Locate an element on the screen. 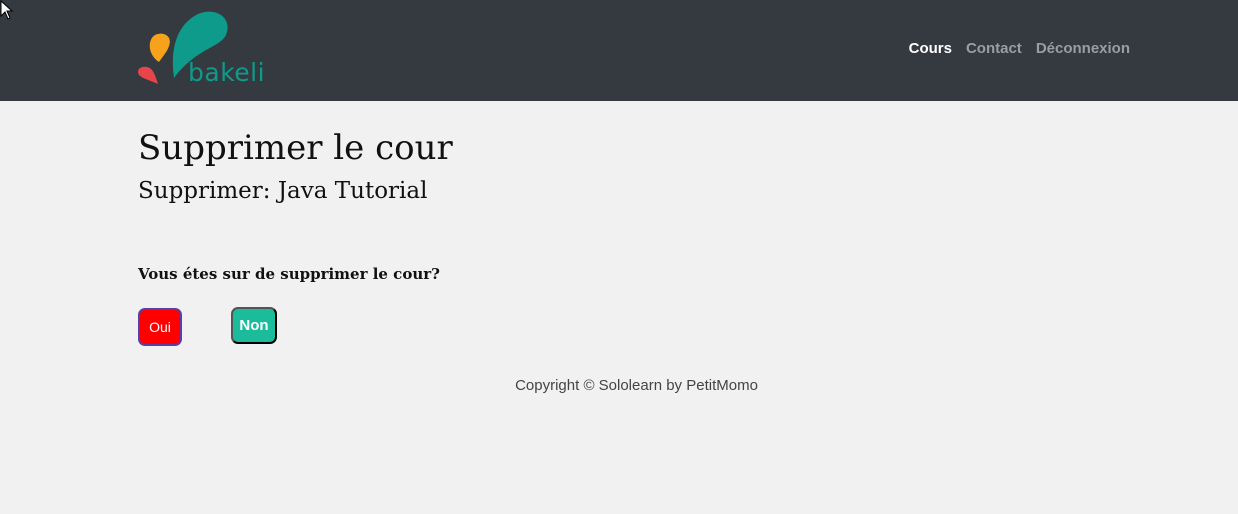 This screenshot has width=1238, height=514. nav-item-contact: Contact is located at coordinates (994, 48).